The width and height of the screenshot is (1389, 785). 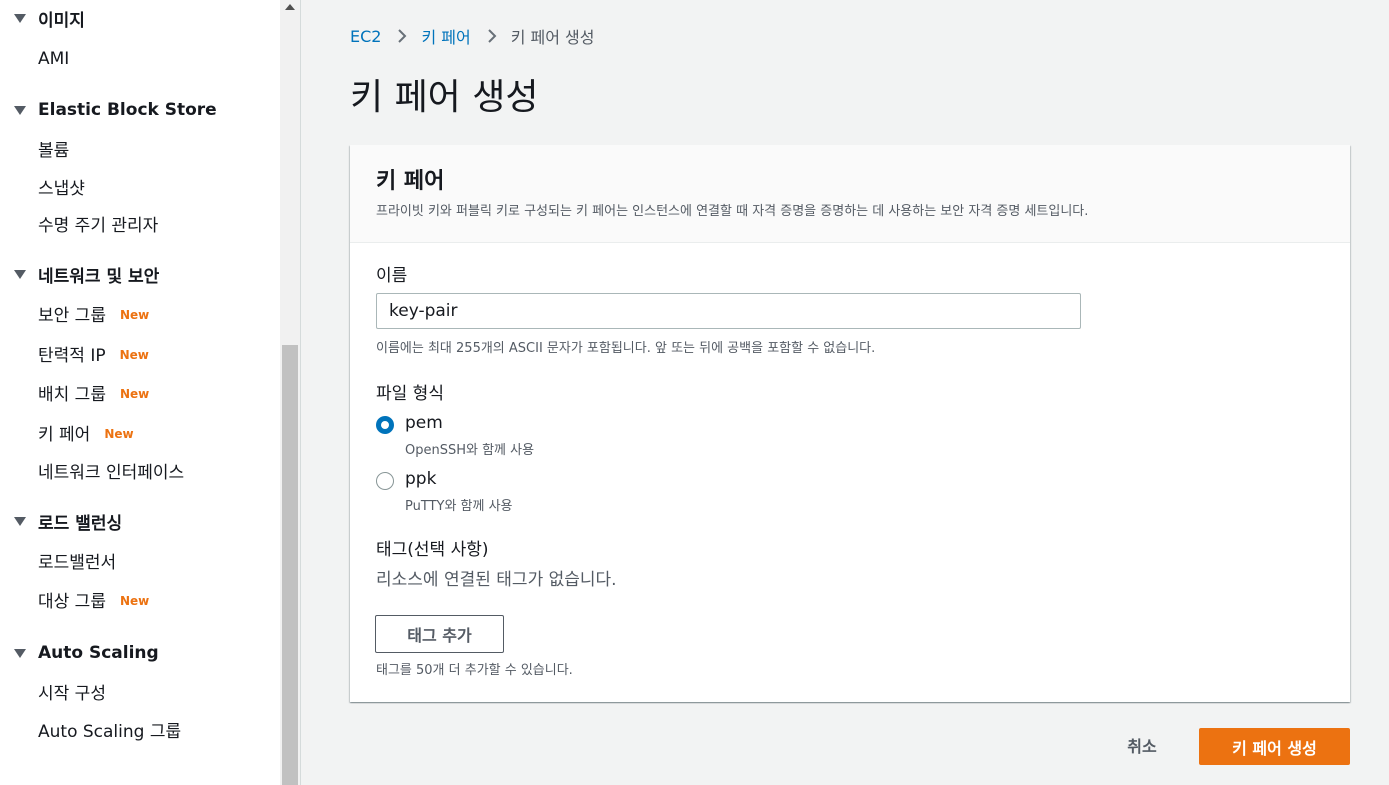 I want to click on sidebar-item-network-interfaces: 네트워크 인터페이스, so click(x=111, y=470).